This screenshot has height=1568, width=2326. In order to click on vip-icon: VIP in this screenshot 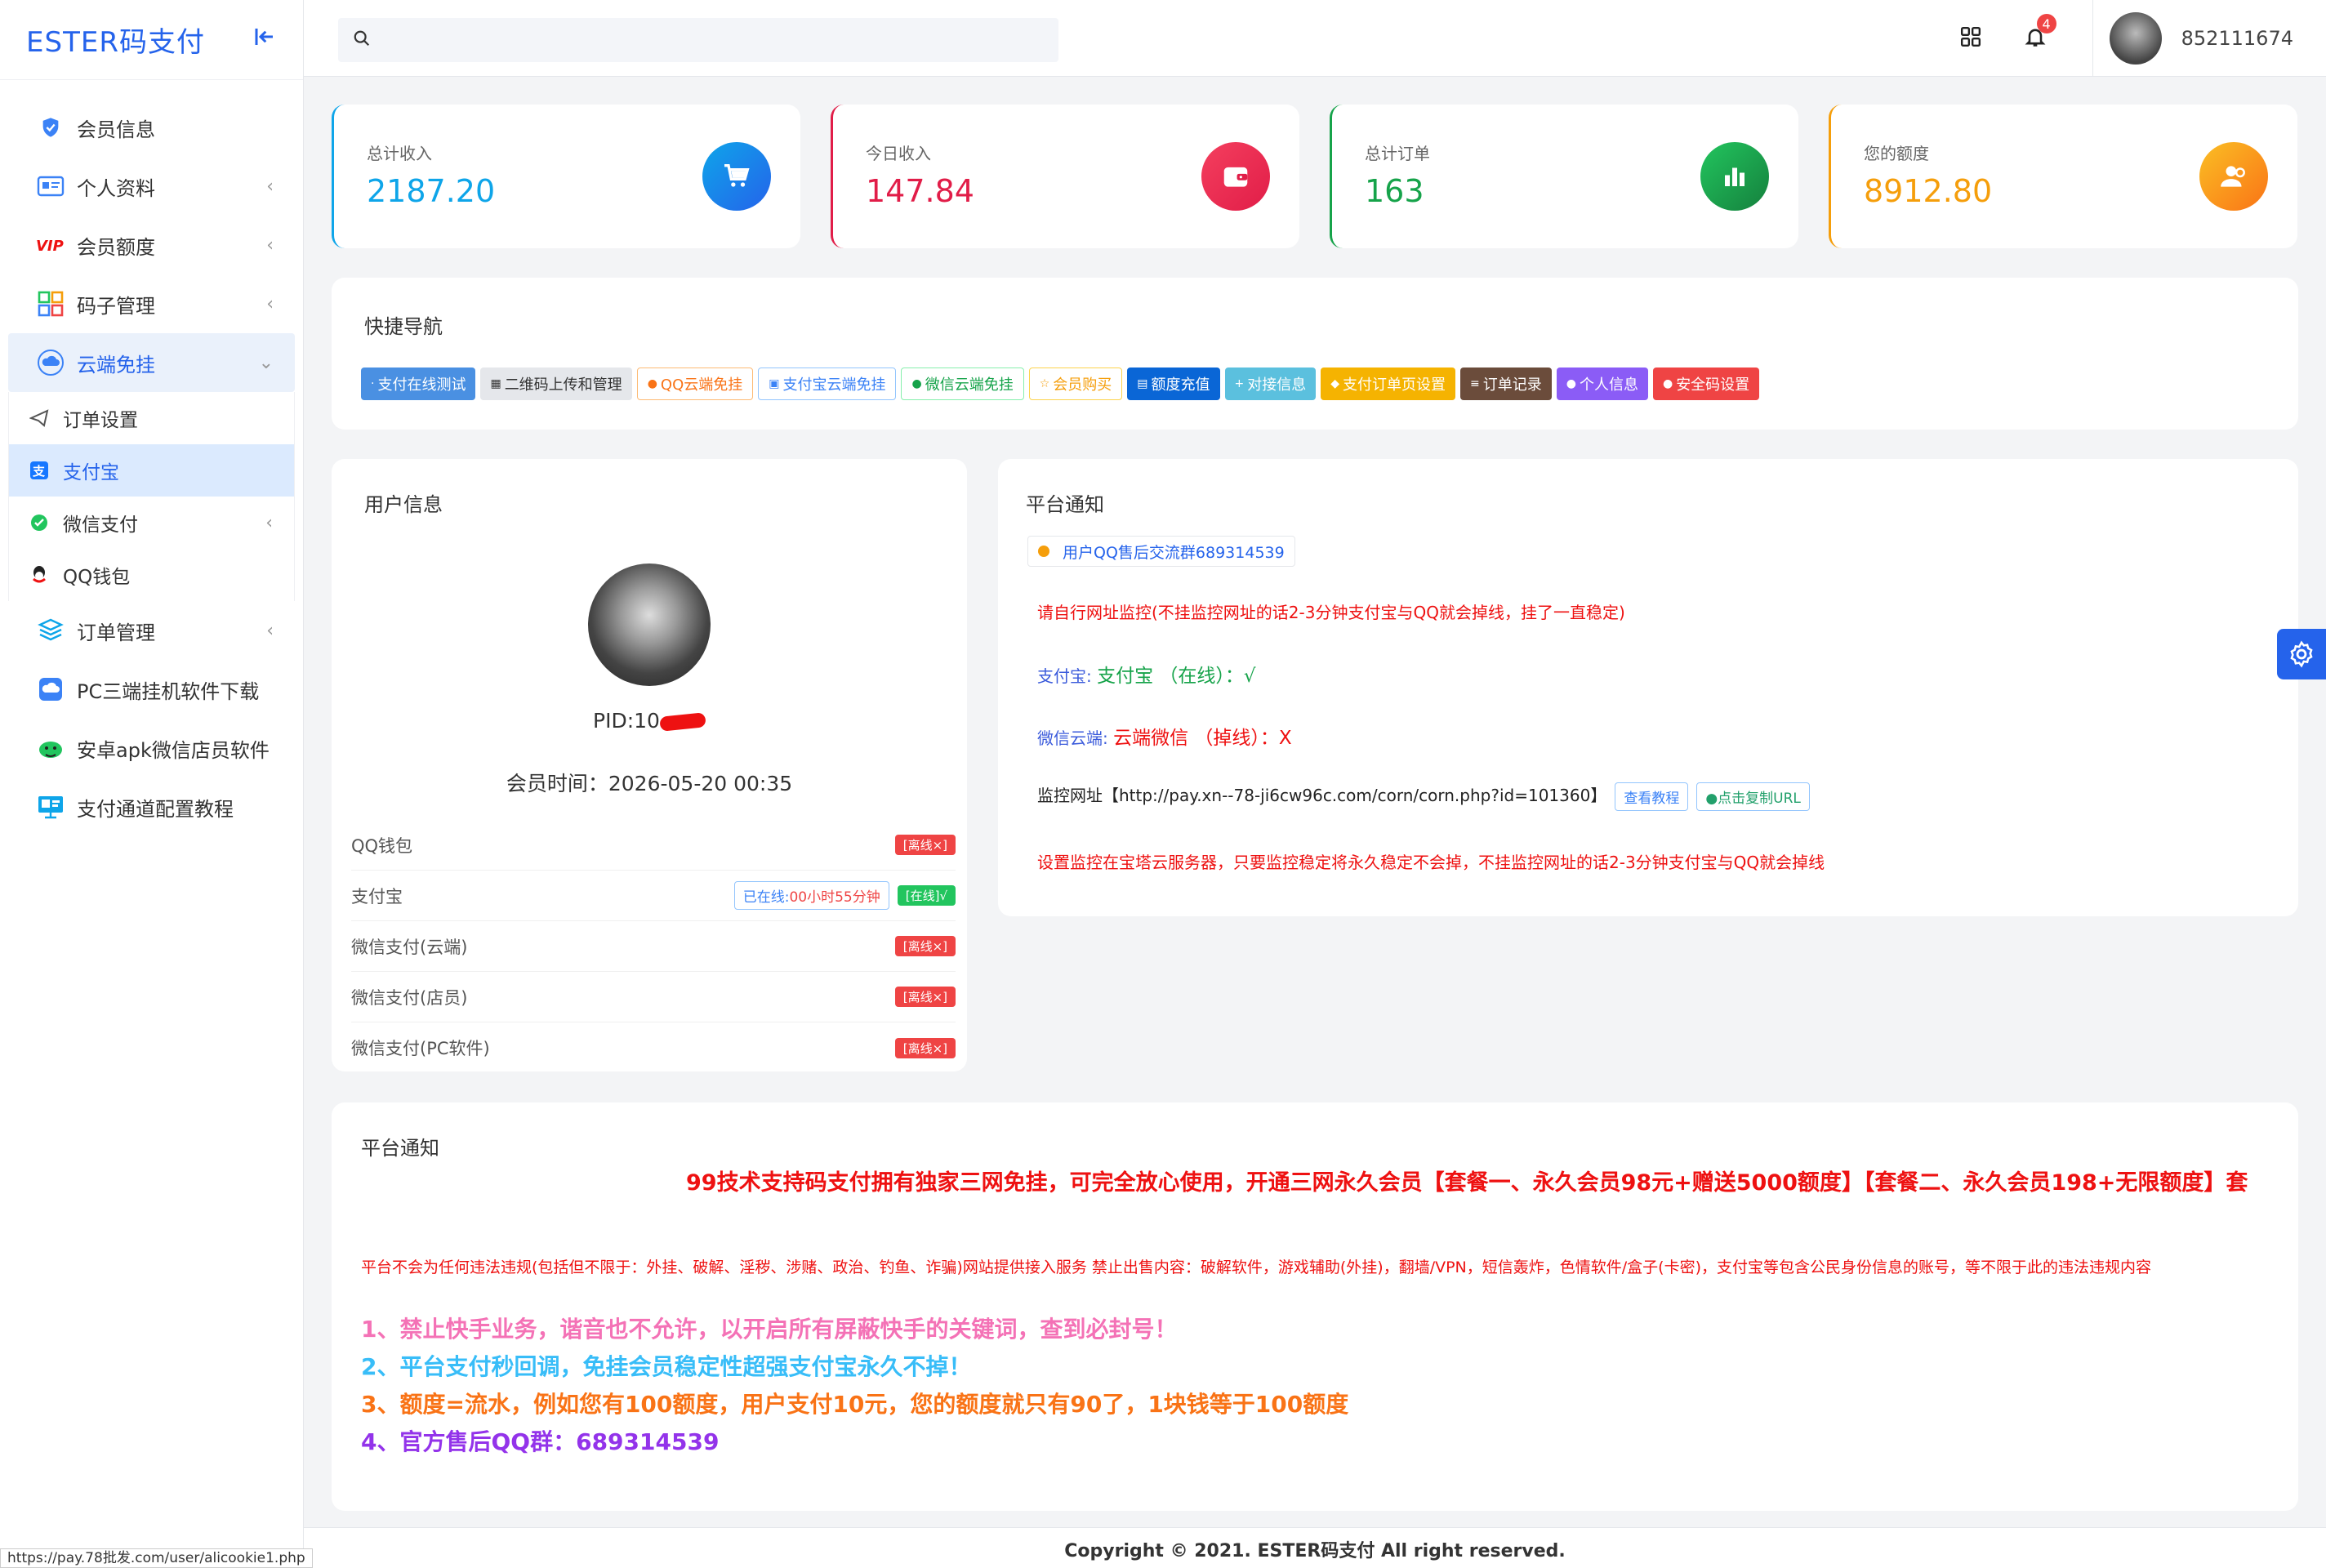, I will do `click(50, 245)`.